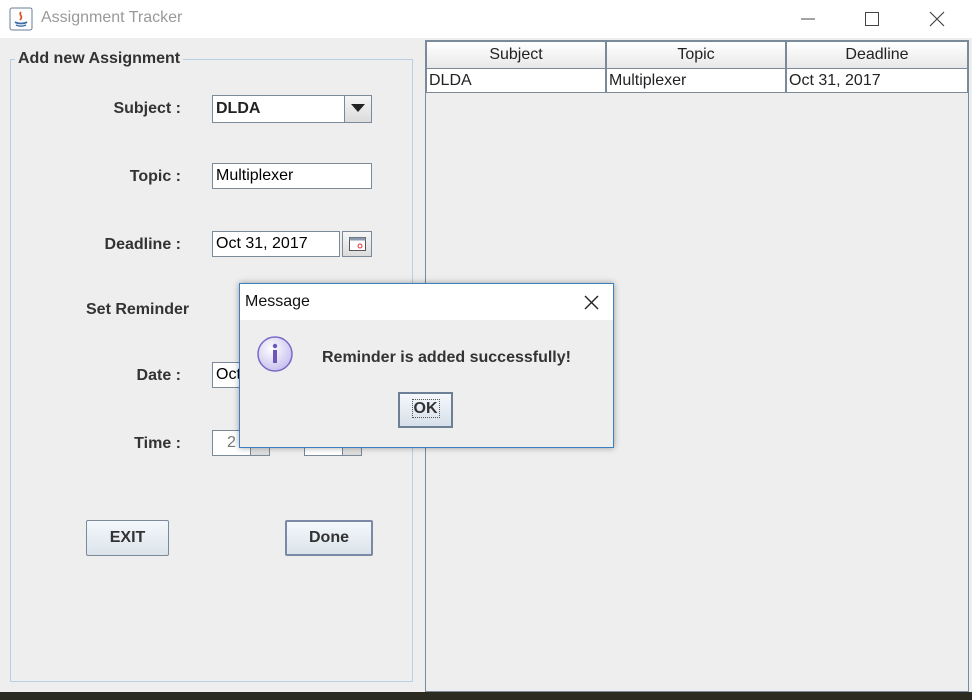 The image size is (972, 700). What do you see at coordinates (147, 108) in the screenshot?
I see `subject-label: Subject :` at bounding box center [147, 108].